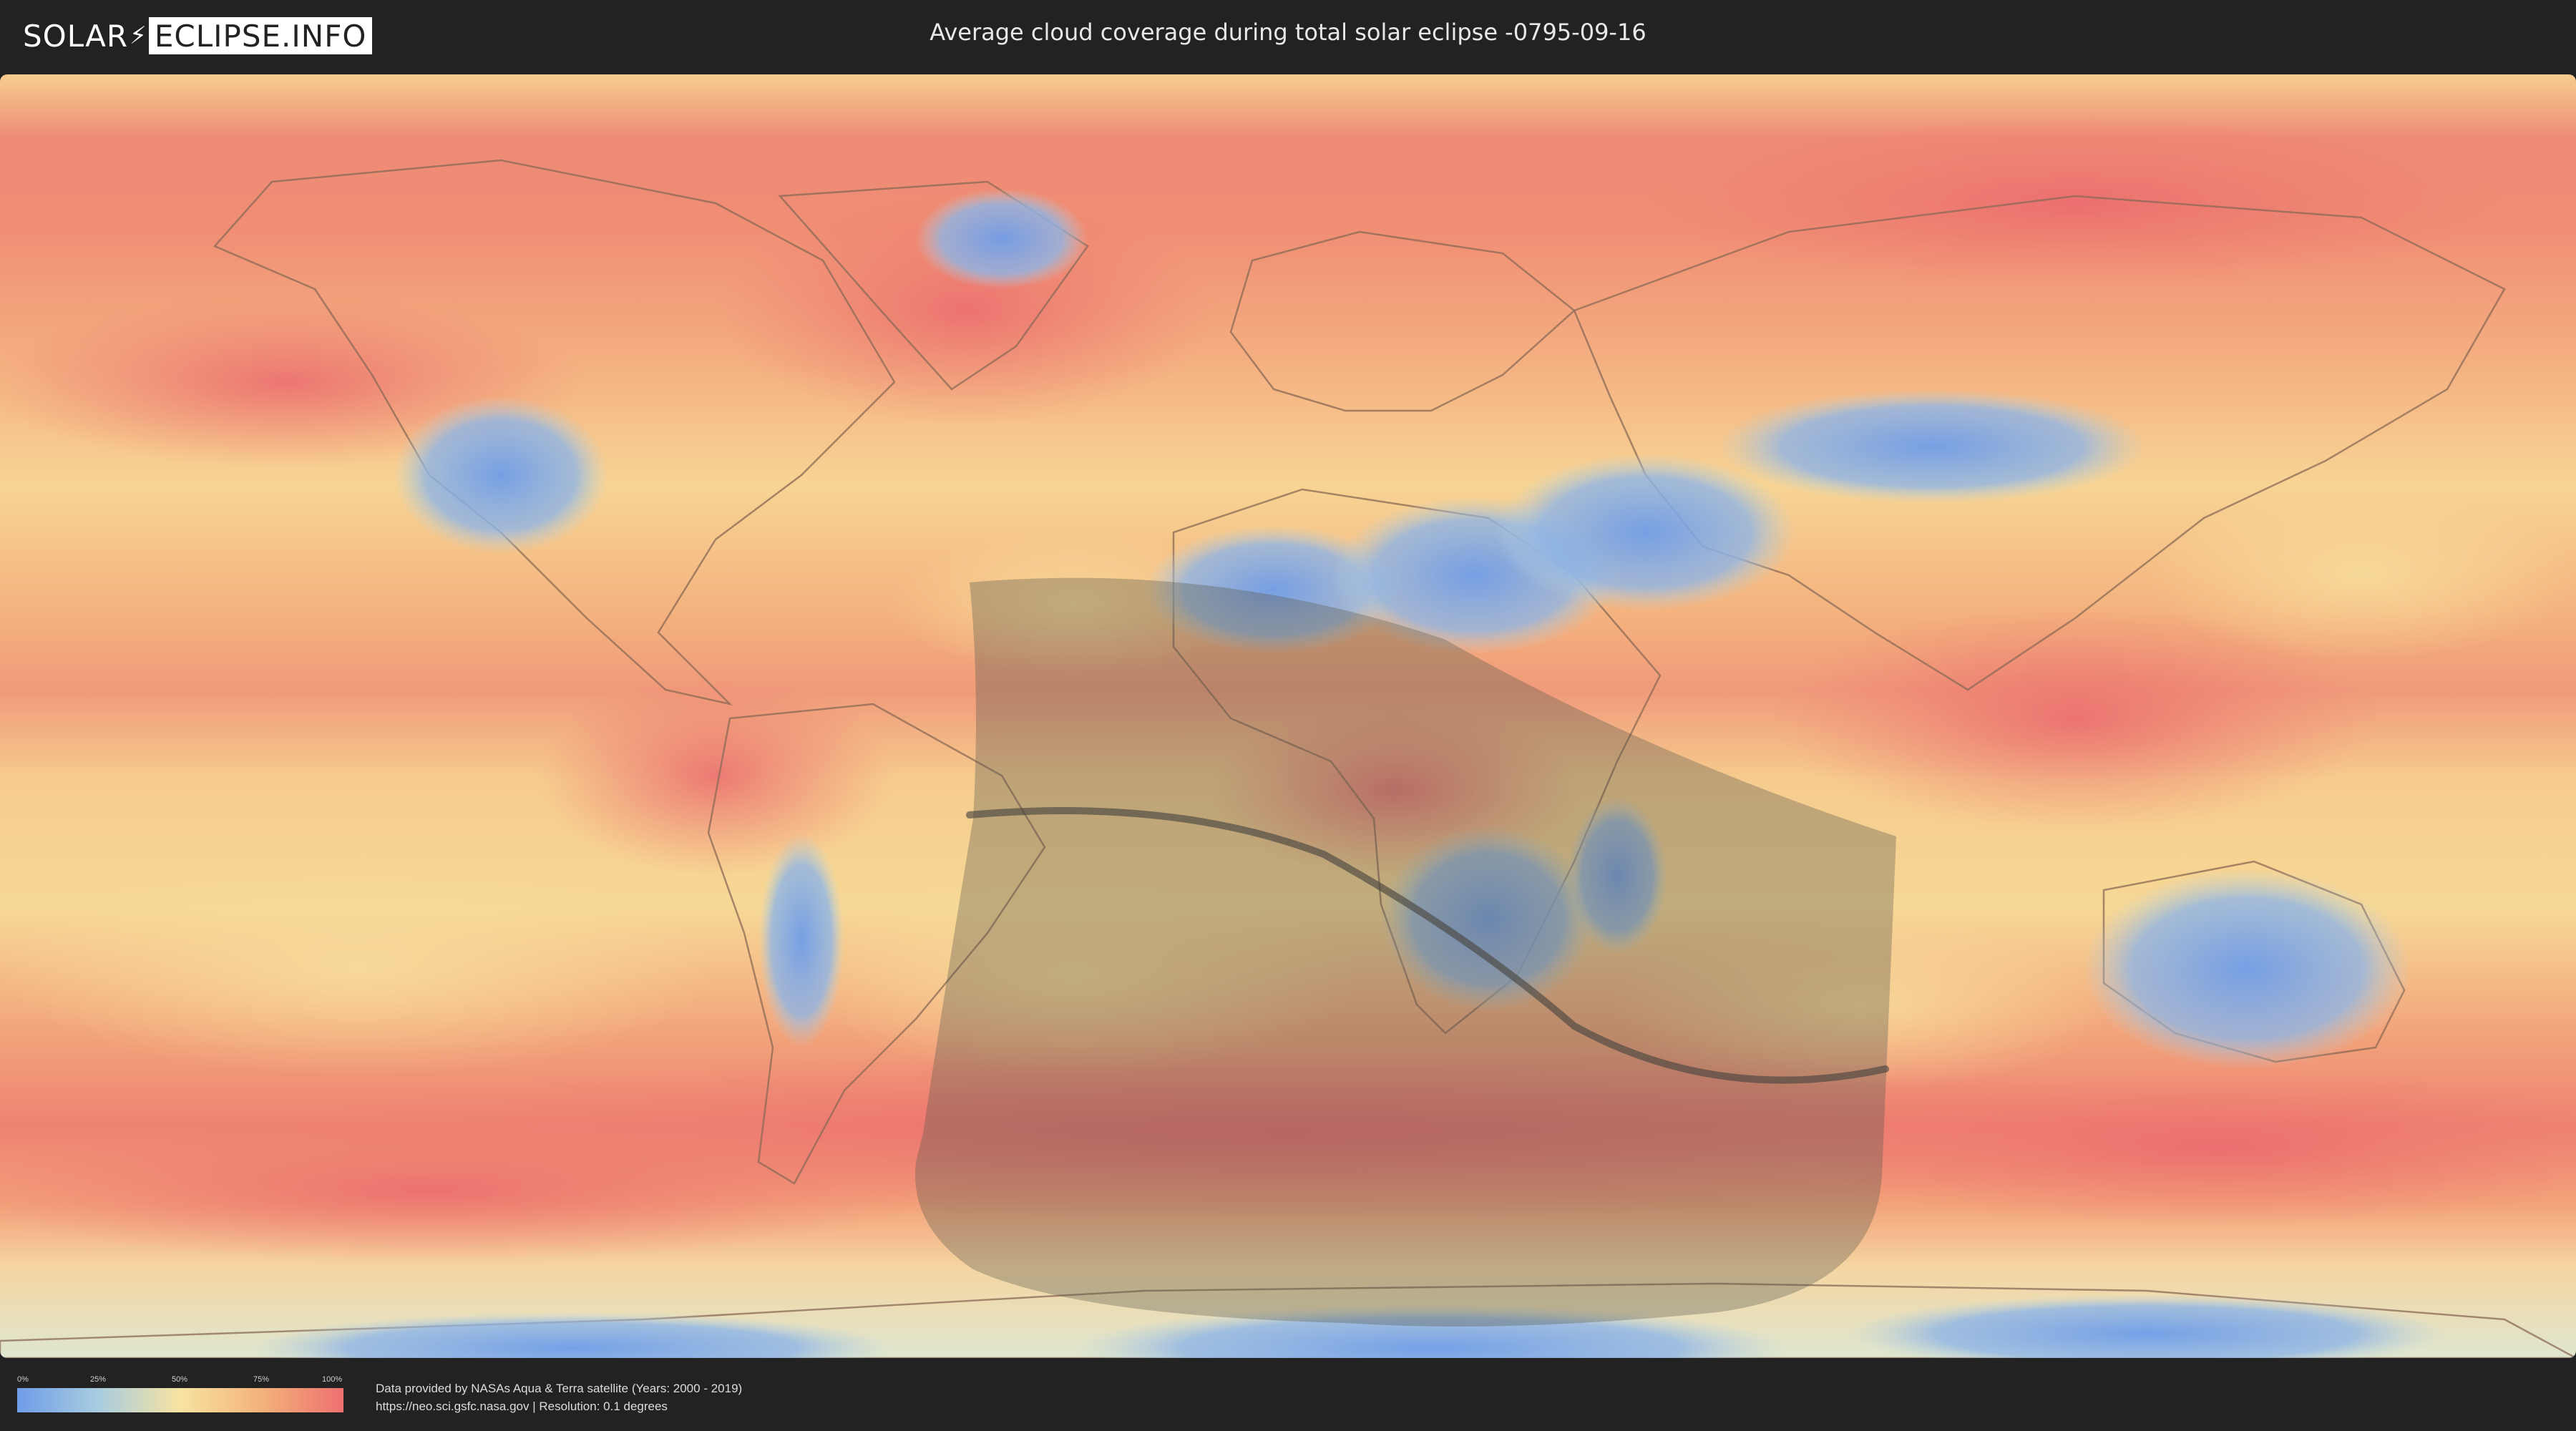  What do you see at coordinates (98, 1379) in the screenshot?
I see `legend-tick: 25%` at bounding box center [98, 1379].